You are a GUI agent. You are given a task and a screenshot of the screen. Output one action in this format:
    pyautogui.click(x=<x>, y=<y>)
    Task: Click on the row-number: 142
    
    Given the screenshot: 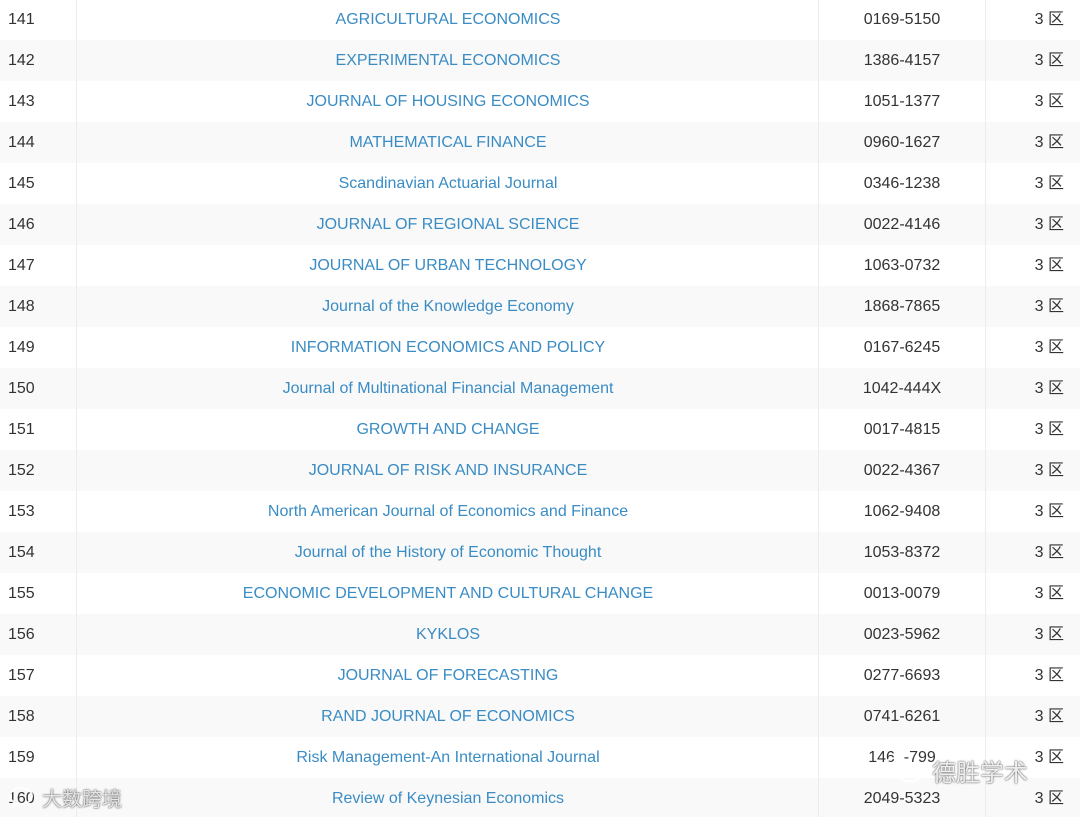 What is the action you would take?
    pyautogui.click(x=38, y=60)
    